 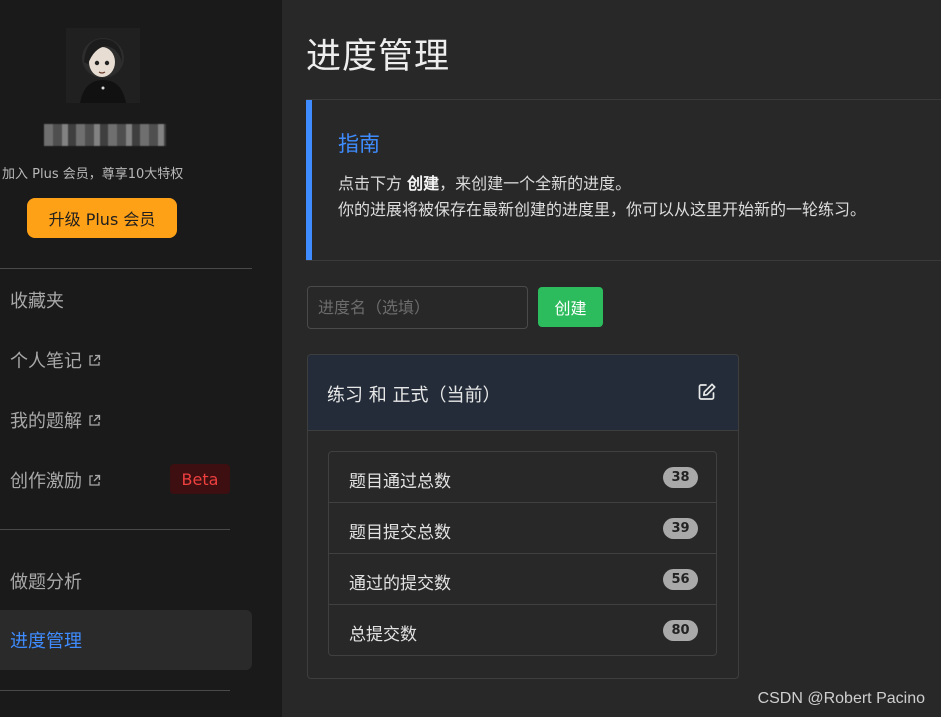 I want to click on list-item: 通过的提交数 56, so click(x=522, y=579).